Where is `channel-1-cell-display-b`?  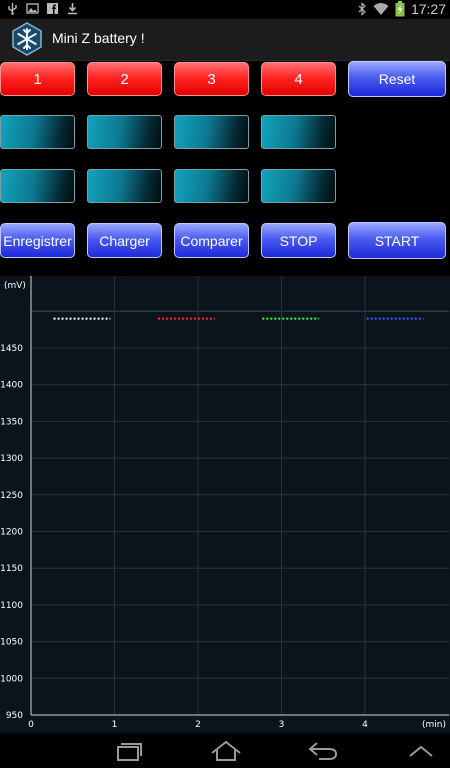 channel-1-cell-display-b is located at coordinates (37, 186).